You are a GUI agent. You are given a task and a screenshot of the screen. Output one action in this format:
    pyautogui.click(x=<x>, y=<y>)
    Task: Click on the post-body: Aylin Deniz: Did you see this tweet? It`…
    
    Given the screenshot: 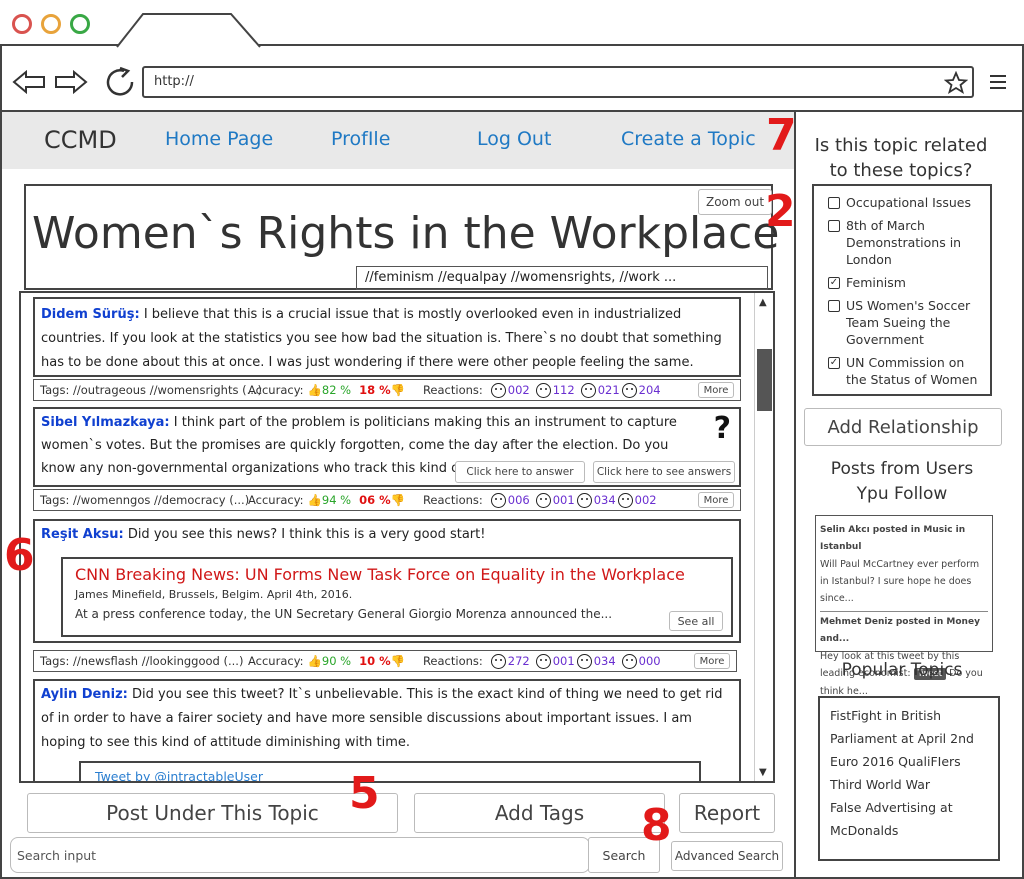 What is the action you would take?
    pyautogui.click(x=387, y=719)
    